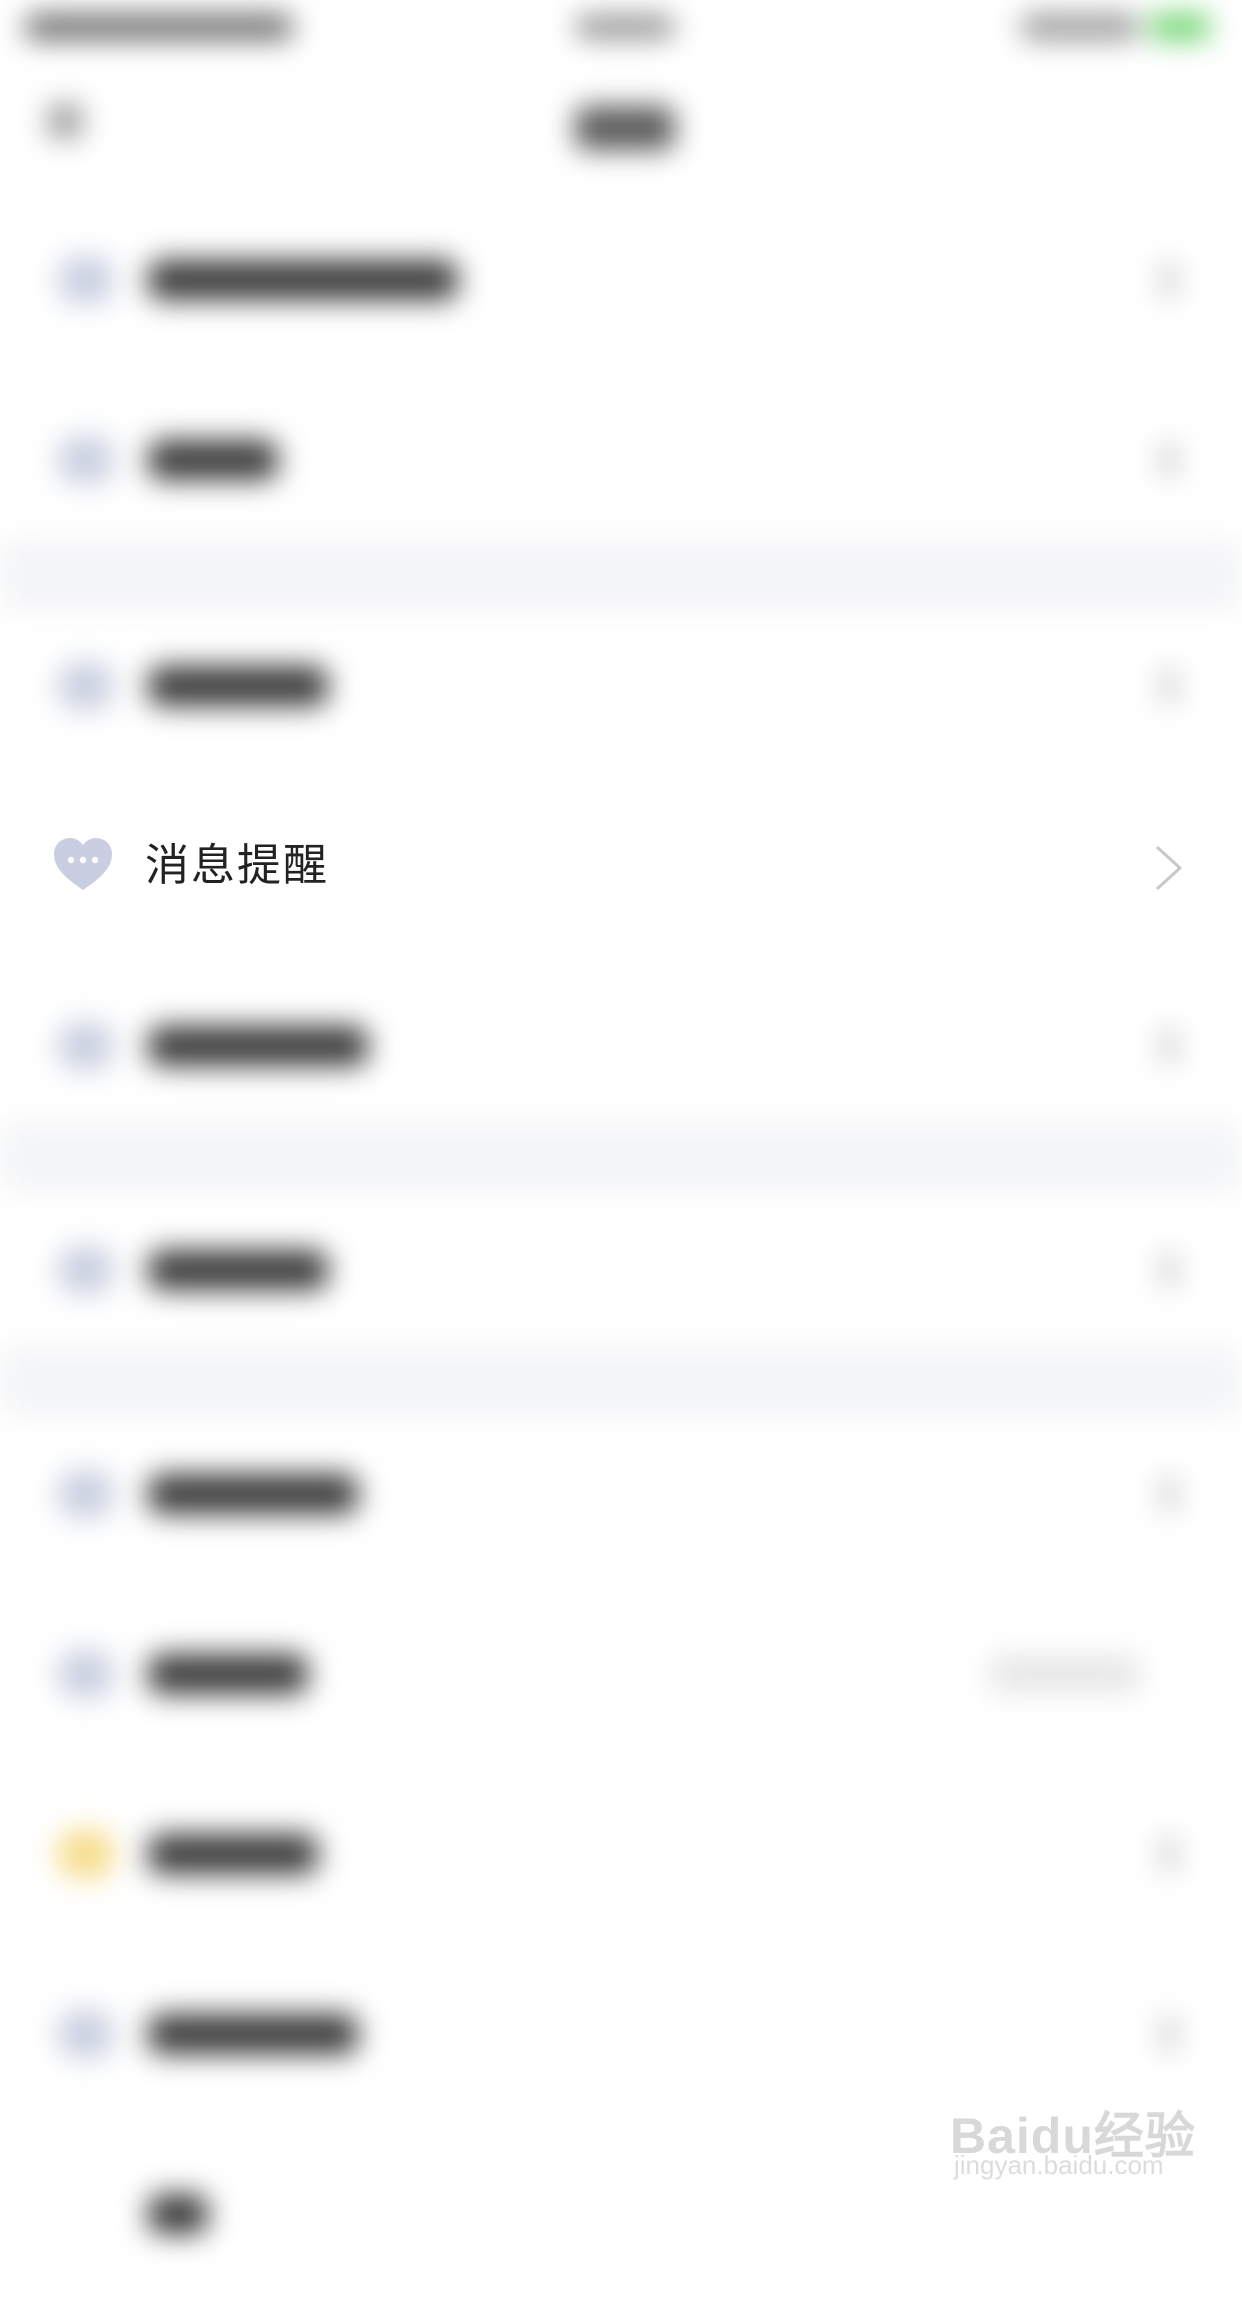 This screenshot has width=1242, height=2304. Describe the element at coordinates (625, 128) in the screenshot. I see `page-title` at that location.